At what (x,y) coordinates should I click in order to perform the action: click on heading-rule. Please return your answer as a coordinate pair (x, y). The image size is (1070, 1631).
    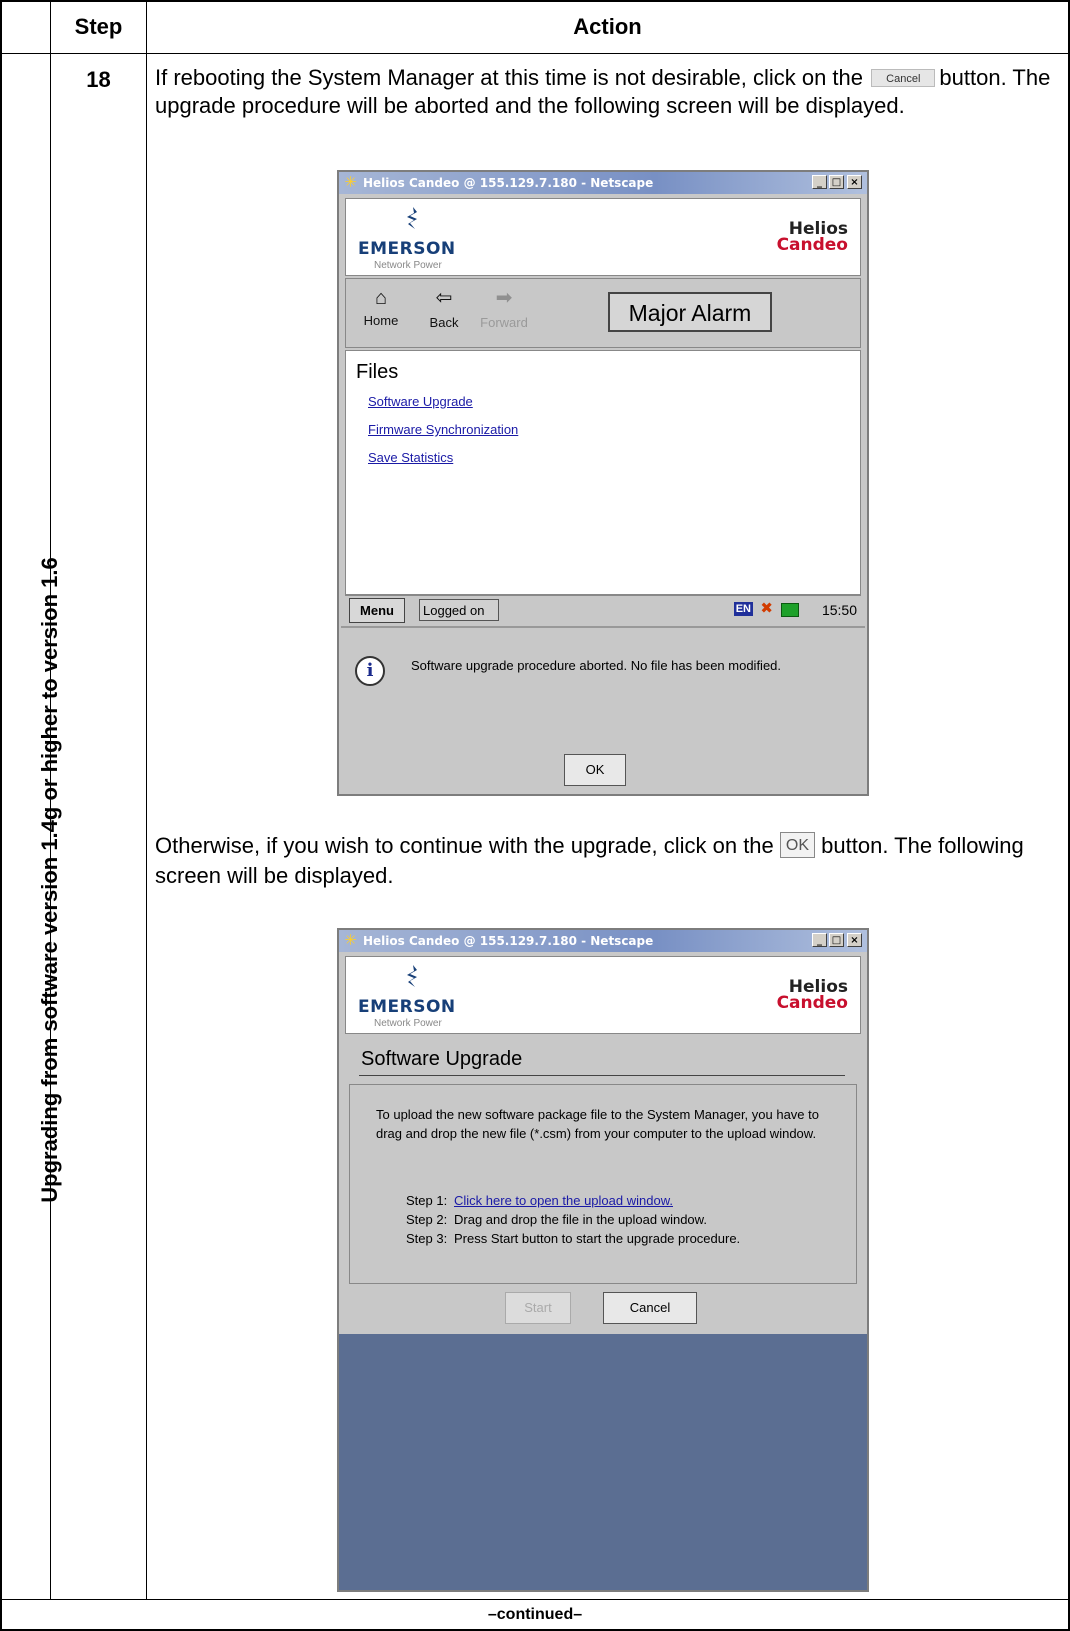
    Looking at the image, I should click on (602, 1075).